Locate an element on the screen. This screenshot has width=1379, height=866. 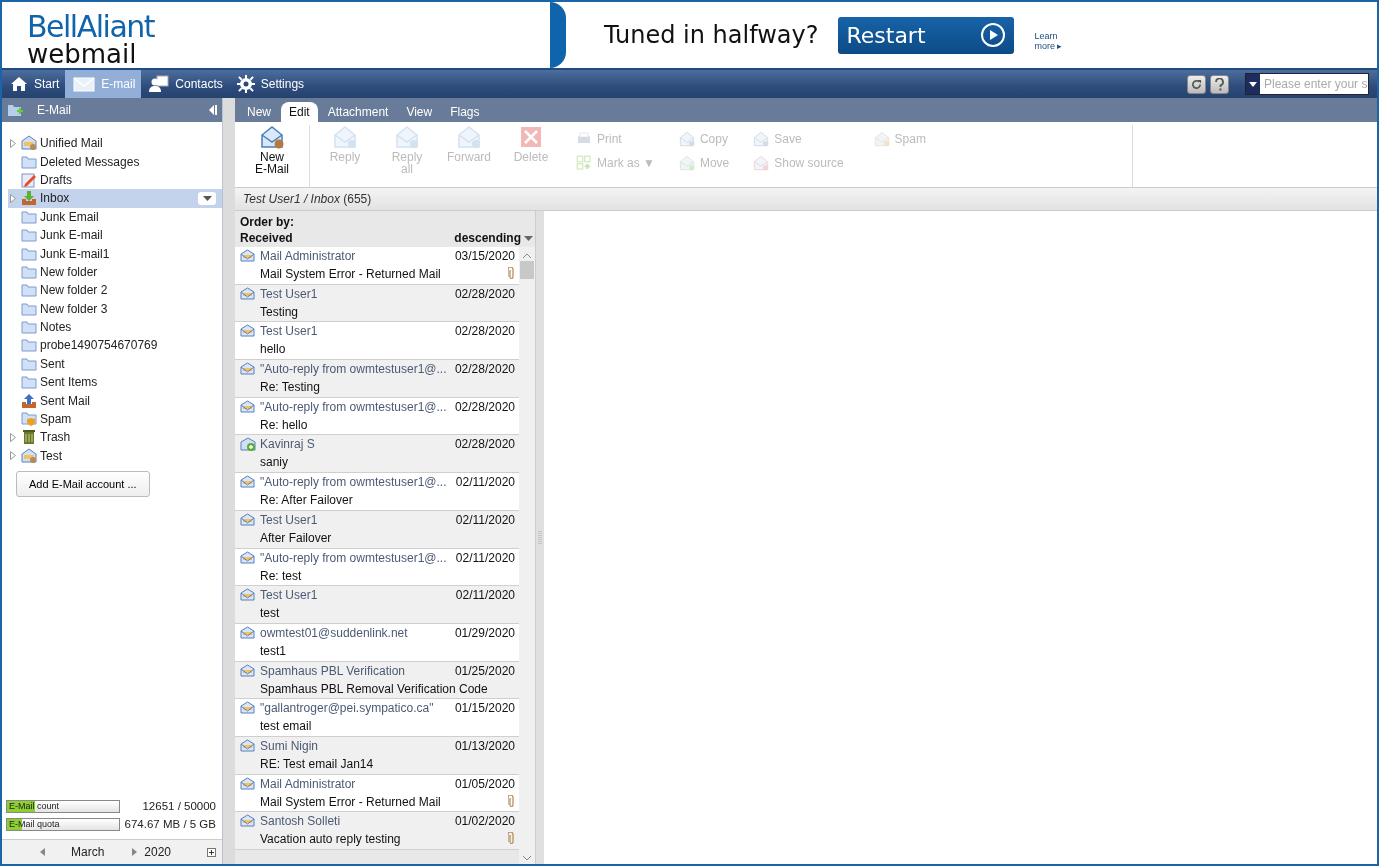
message-subject: saniy is located at coordinates (274, 463).